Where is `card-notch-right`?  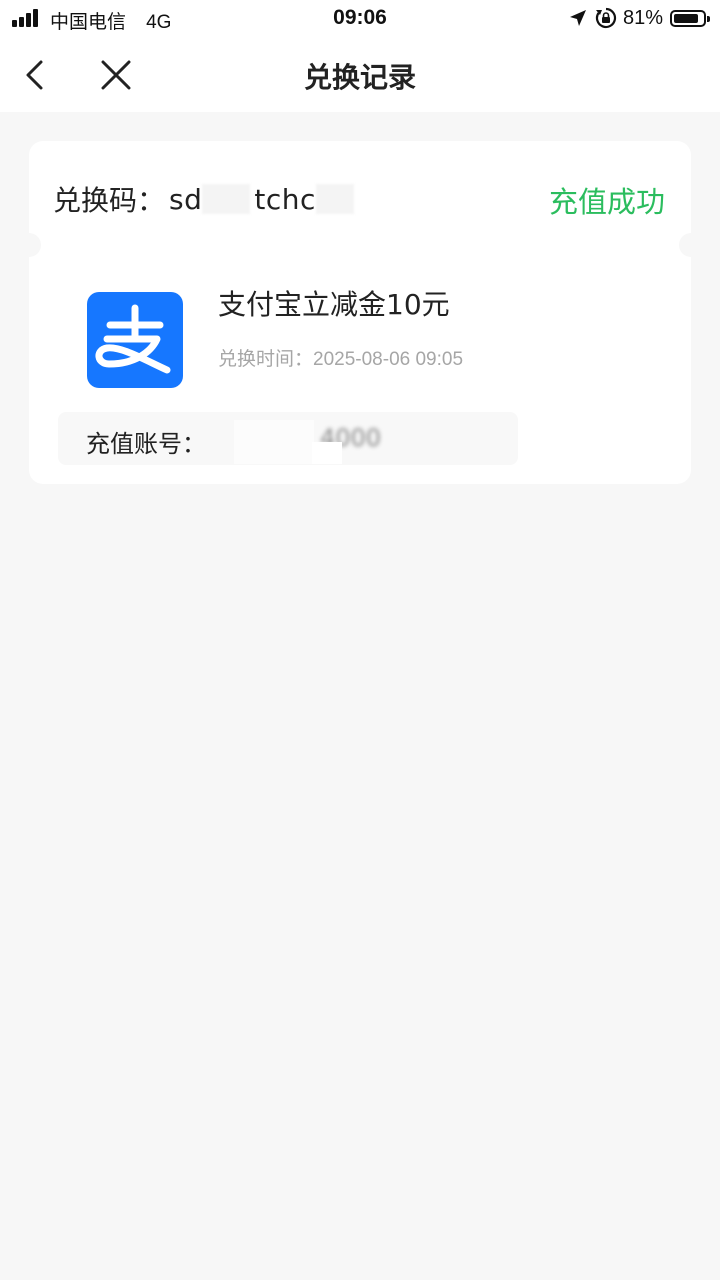 card-notch-right is located at coordinates (691, 245).